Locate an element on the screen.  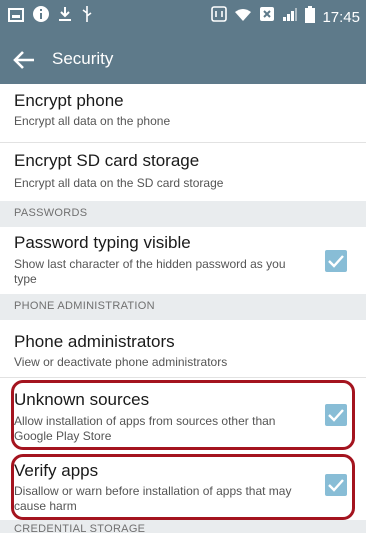
back-arrow-icon is located at coordinates (24, 60).